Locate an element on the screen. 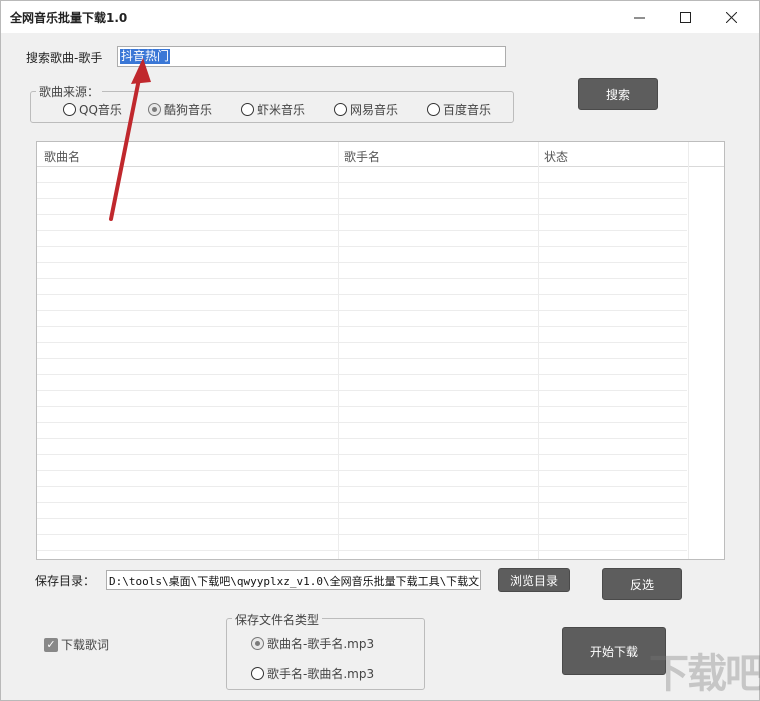  search-button: 搜索 is located at coordinates (618, 94).